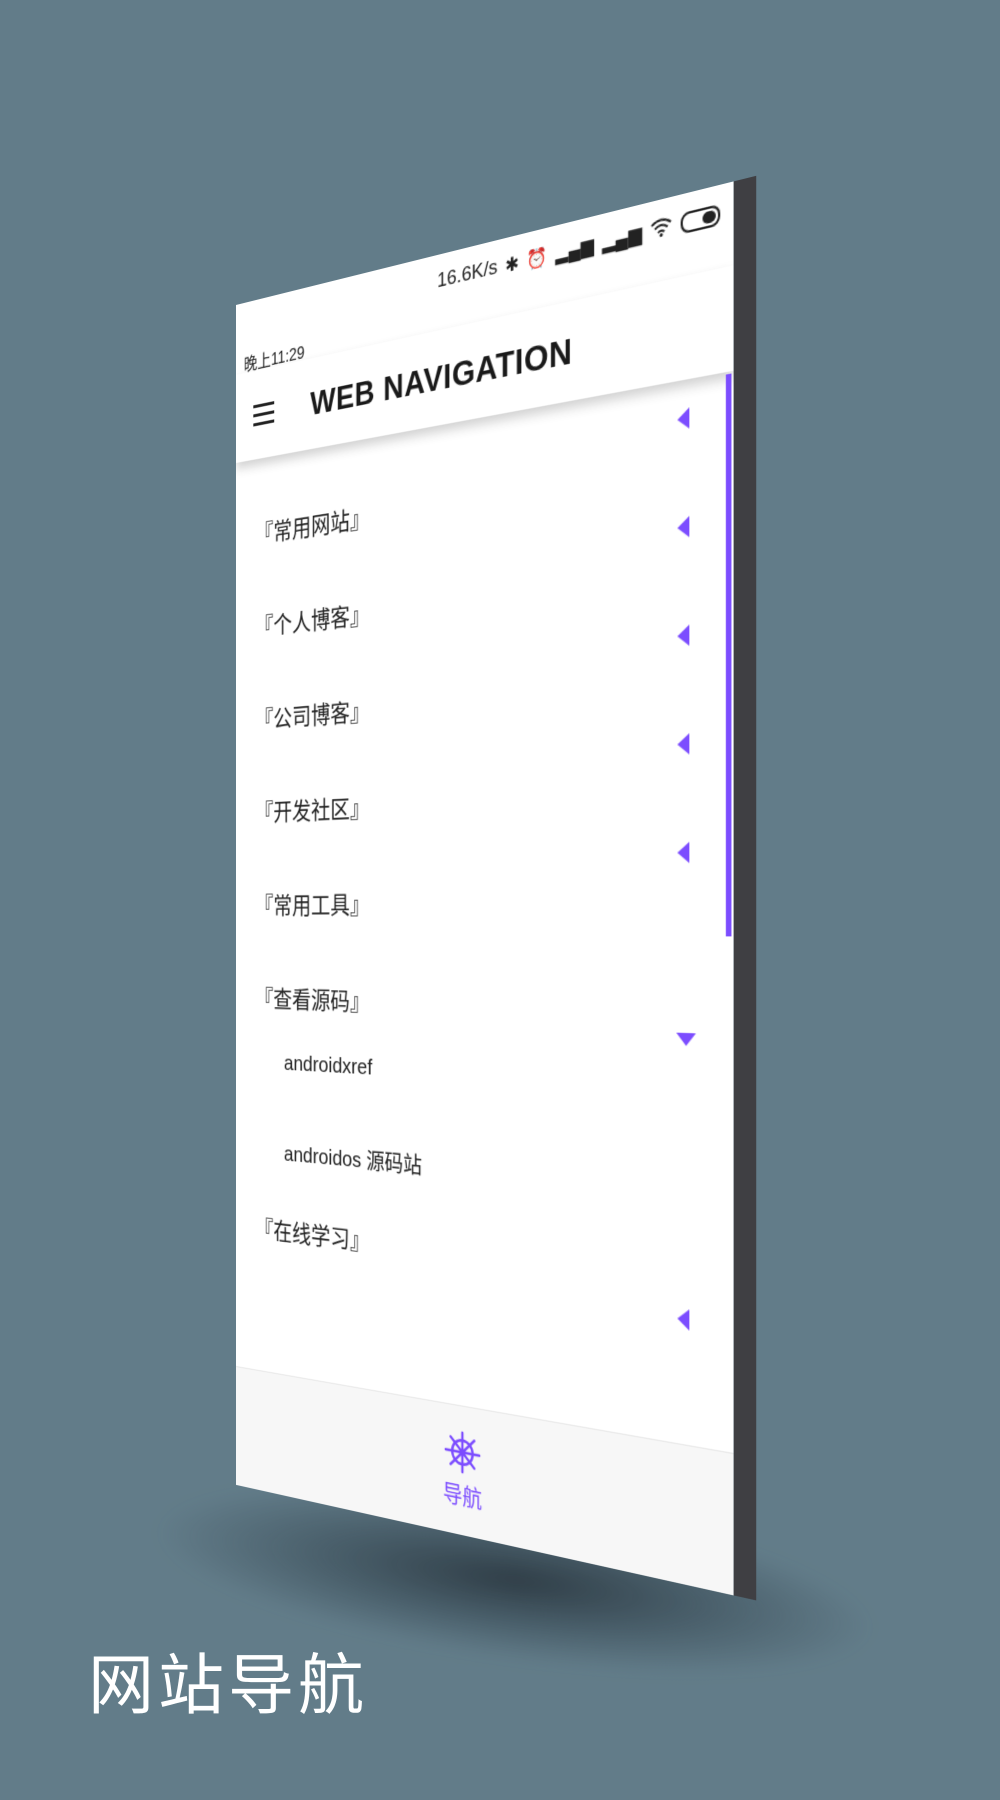 The image size is (1000, 1800). Describe the element at coordinates (312, 713) in the screenshot. I see `category-label: 『公司博客』` at that location.